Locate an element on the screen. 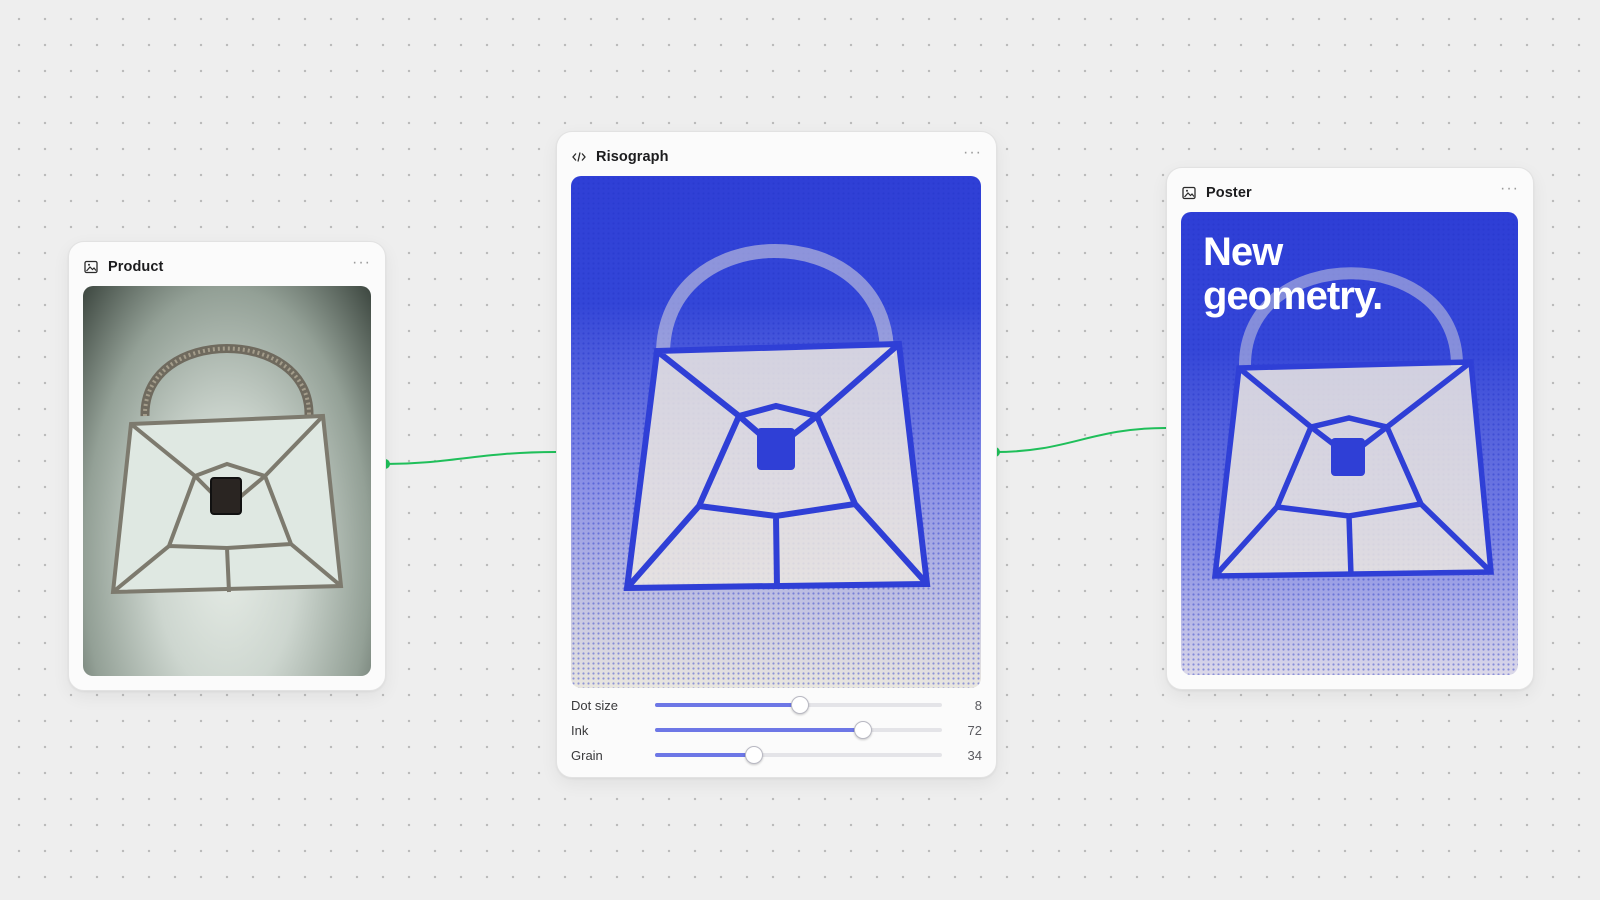 The image size is (1600, 900). node-title: Product is located at coordinates (136, 267).